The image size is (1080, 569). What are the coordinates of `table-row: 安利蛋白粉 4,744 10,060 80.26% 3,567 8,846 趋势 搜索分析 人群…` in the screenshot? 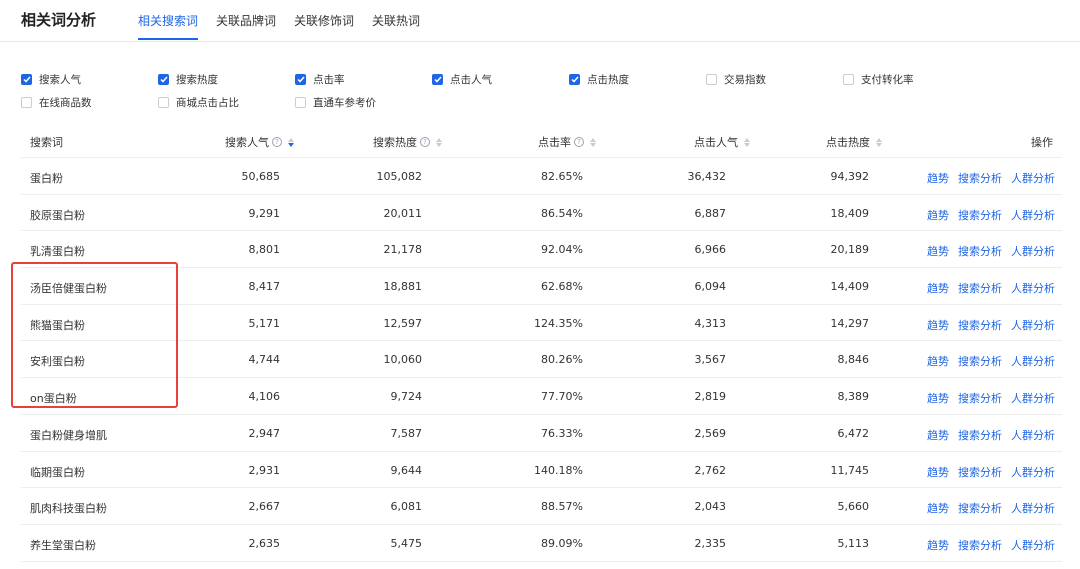 It's located at (541, 360).